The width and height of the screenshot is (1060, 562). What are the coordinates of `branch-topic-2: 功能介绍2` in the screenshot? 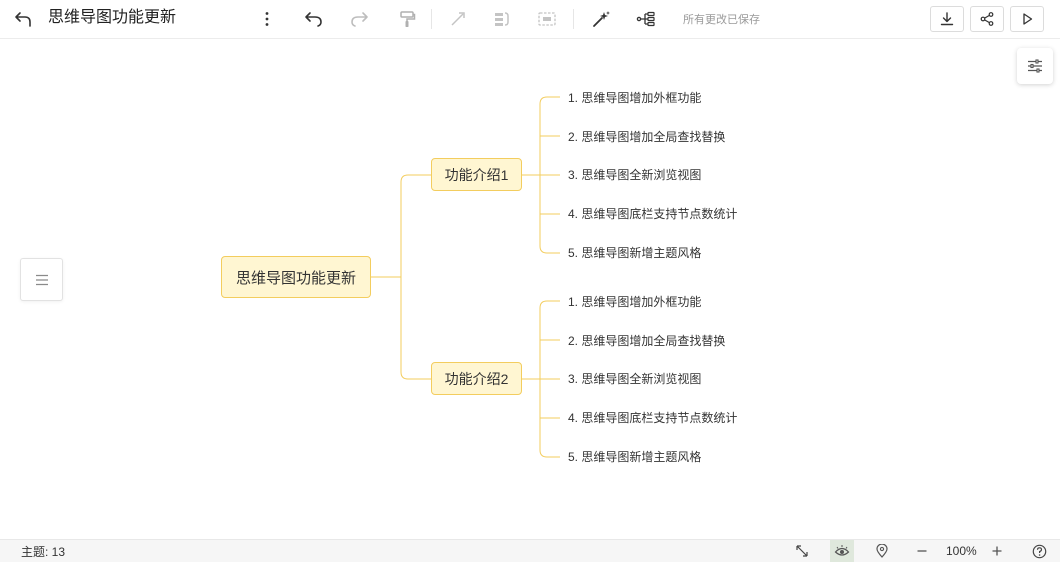 It's located at (476, 378).